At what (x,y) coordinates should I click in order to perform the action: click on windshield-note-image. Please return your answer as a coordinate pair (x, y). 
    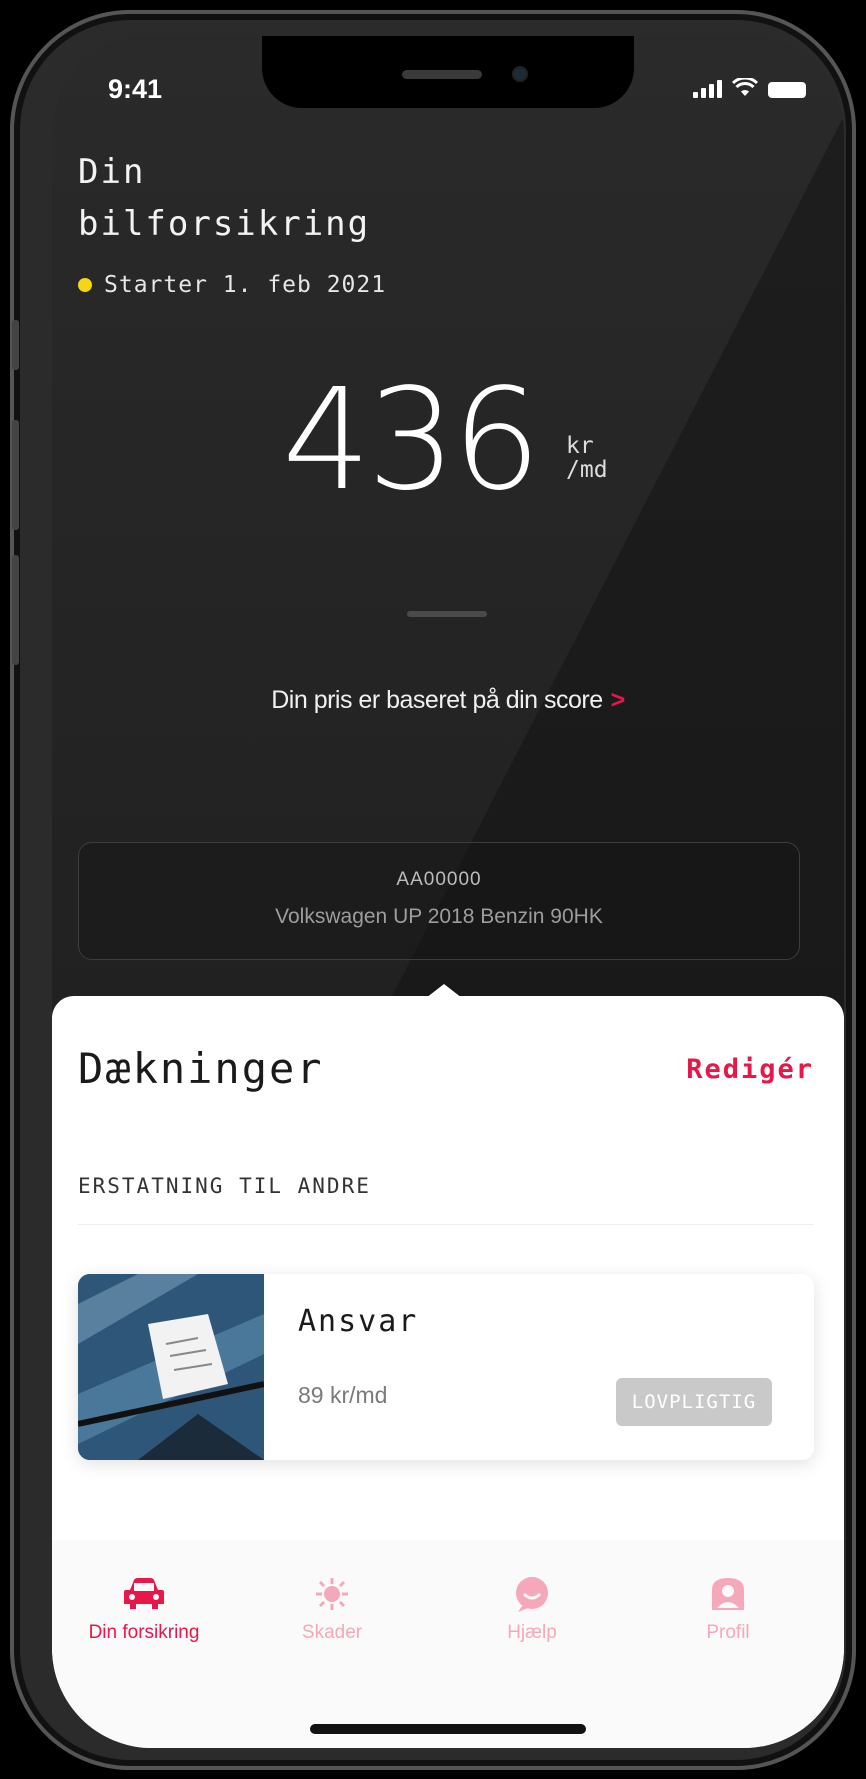
    Looking at the image, I should click on (171, 1367).